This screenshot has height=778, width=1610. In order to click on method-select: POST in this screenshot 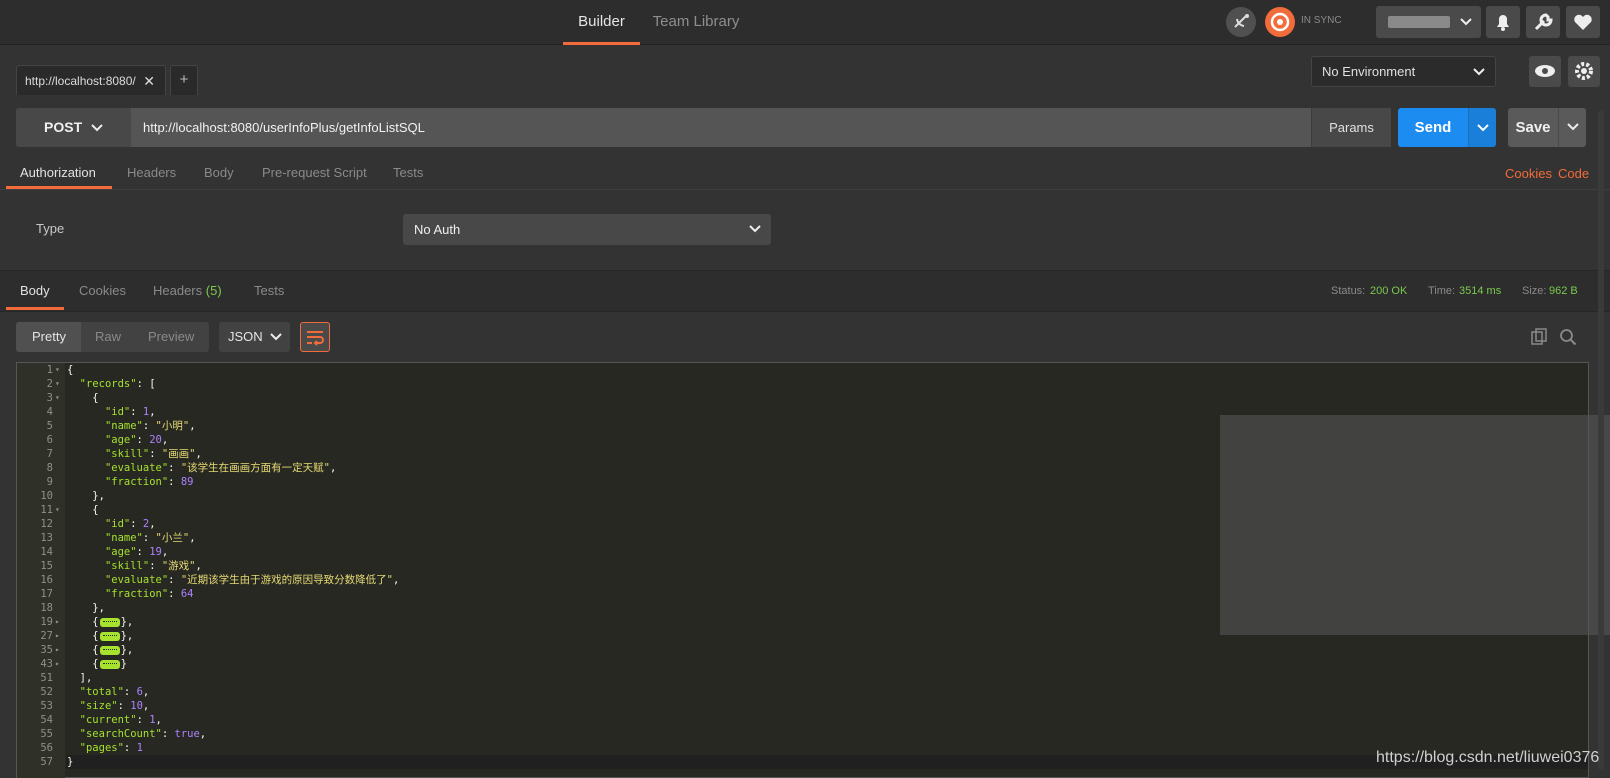, I will do `click(73, 127)`.